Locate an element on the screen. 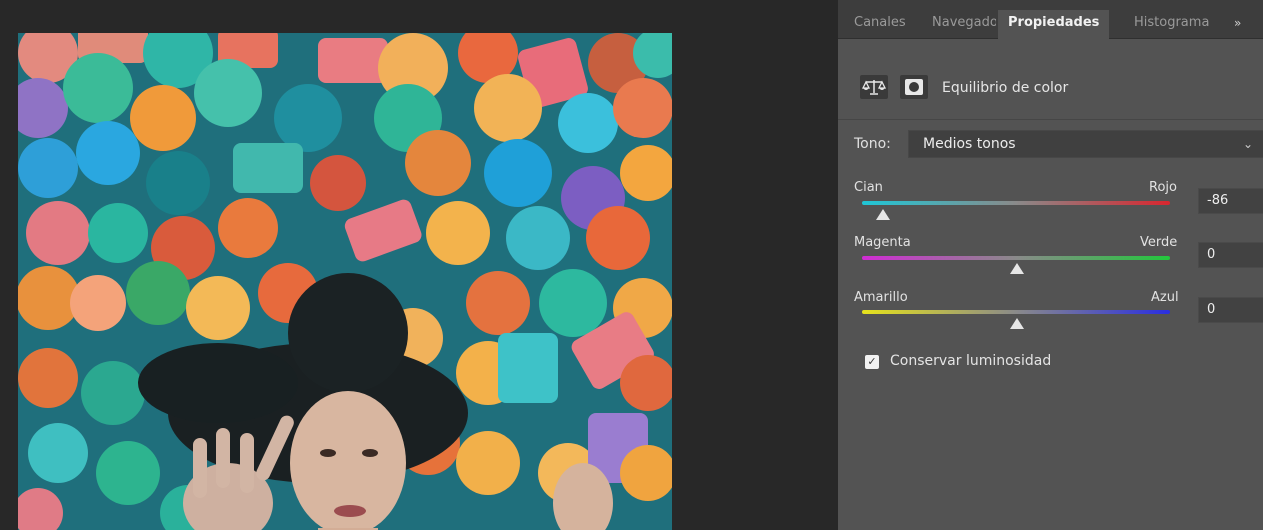  tone-label: Tono: is located at coordinates (872, 144).